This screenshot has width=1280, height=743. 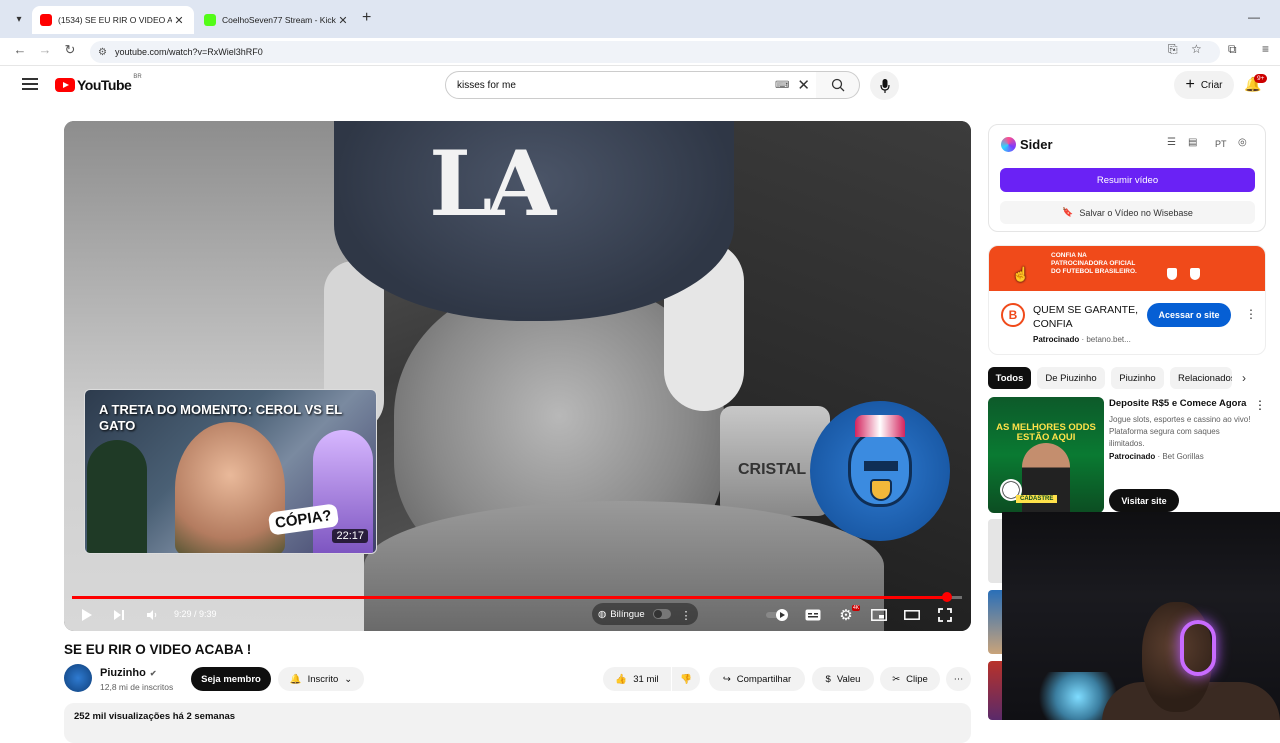 What do you see at coordinates (45, 49) in the screenshot?
I see `forward-icon: →` at bounding box center [45, 49].